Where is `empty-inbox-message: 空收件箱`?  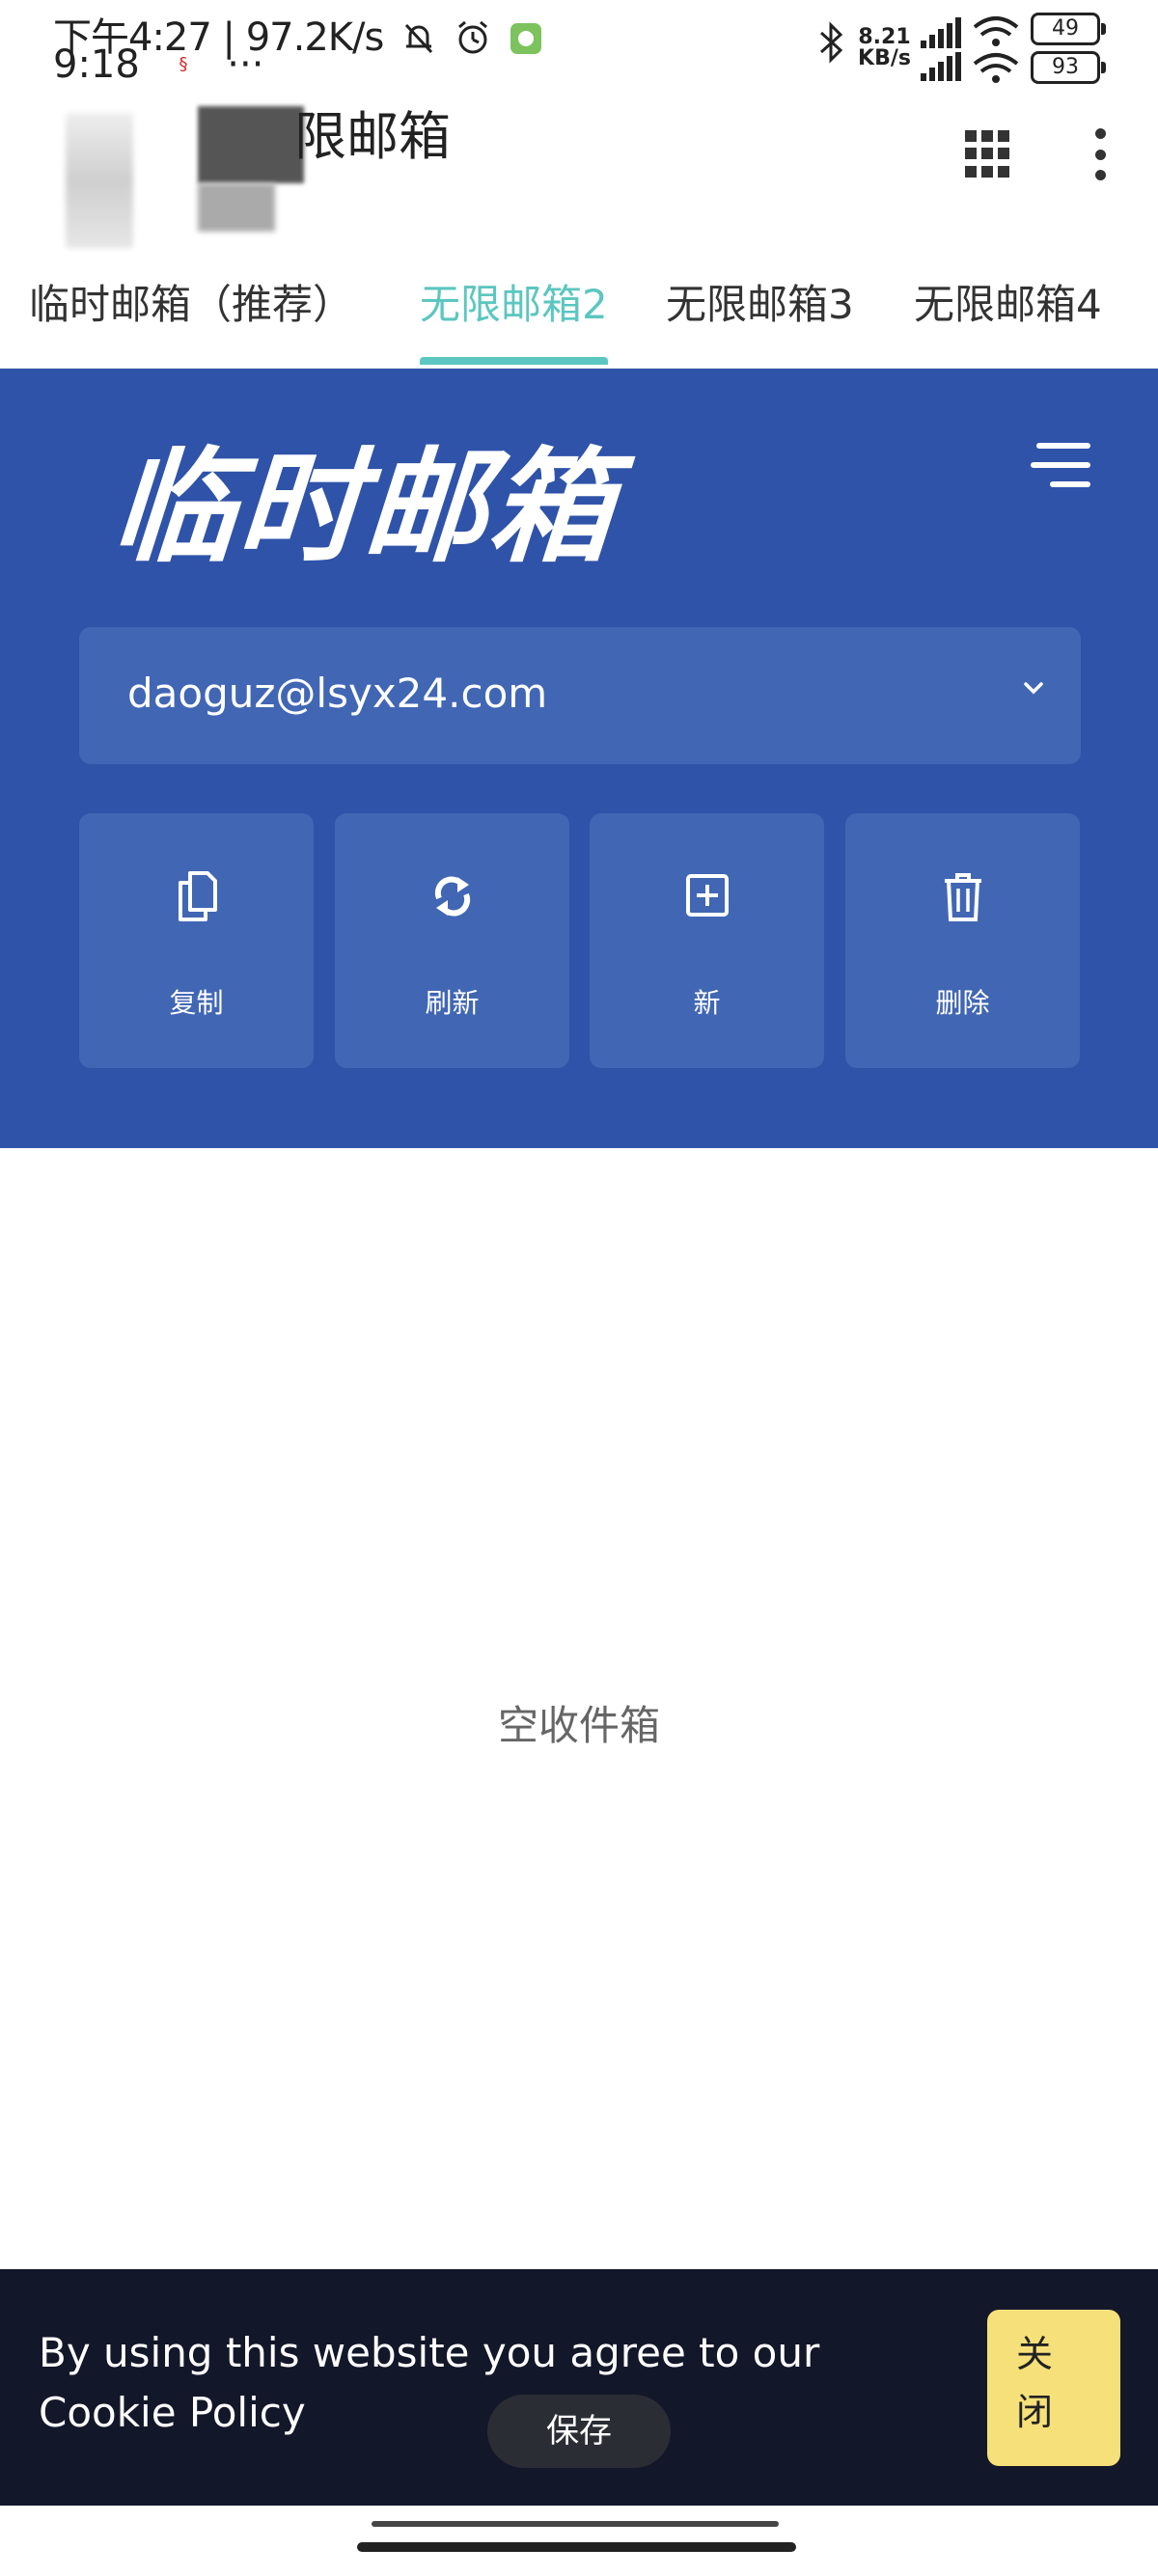 empty-inbox-message: 空收件箱 is located at coordinates (578, 1726).